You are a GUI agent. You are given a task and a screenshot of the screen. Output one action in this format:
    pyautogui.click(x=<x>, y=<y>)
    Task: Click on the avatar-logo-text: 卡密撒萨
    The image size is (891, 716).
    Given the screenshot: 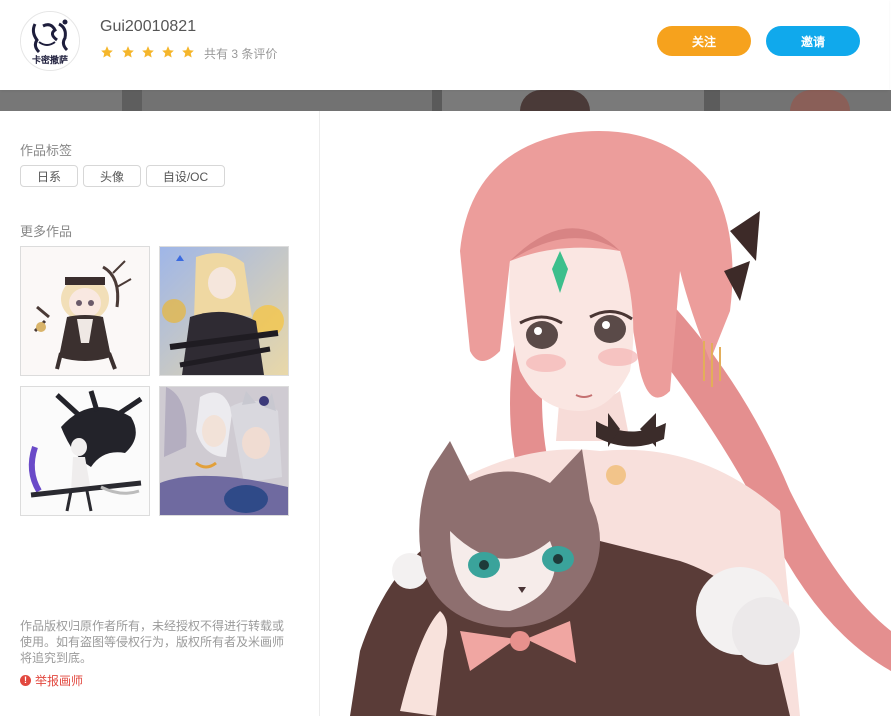 What is the action you would take?
    pyautogui.click(x=50, y=60)
    